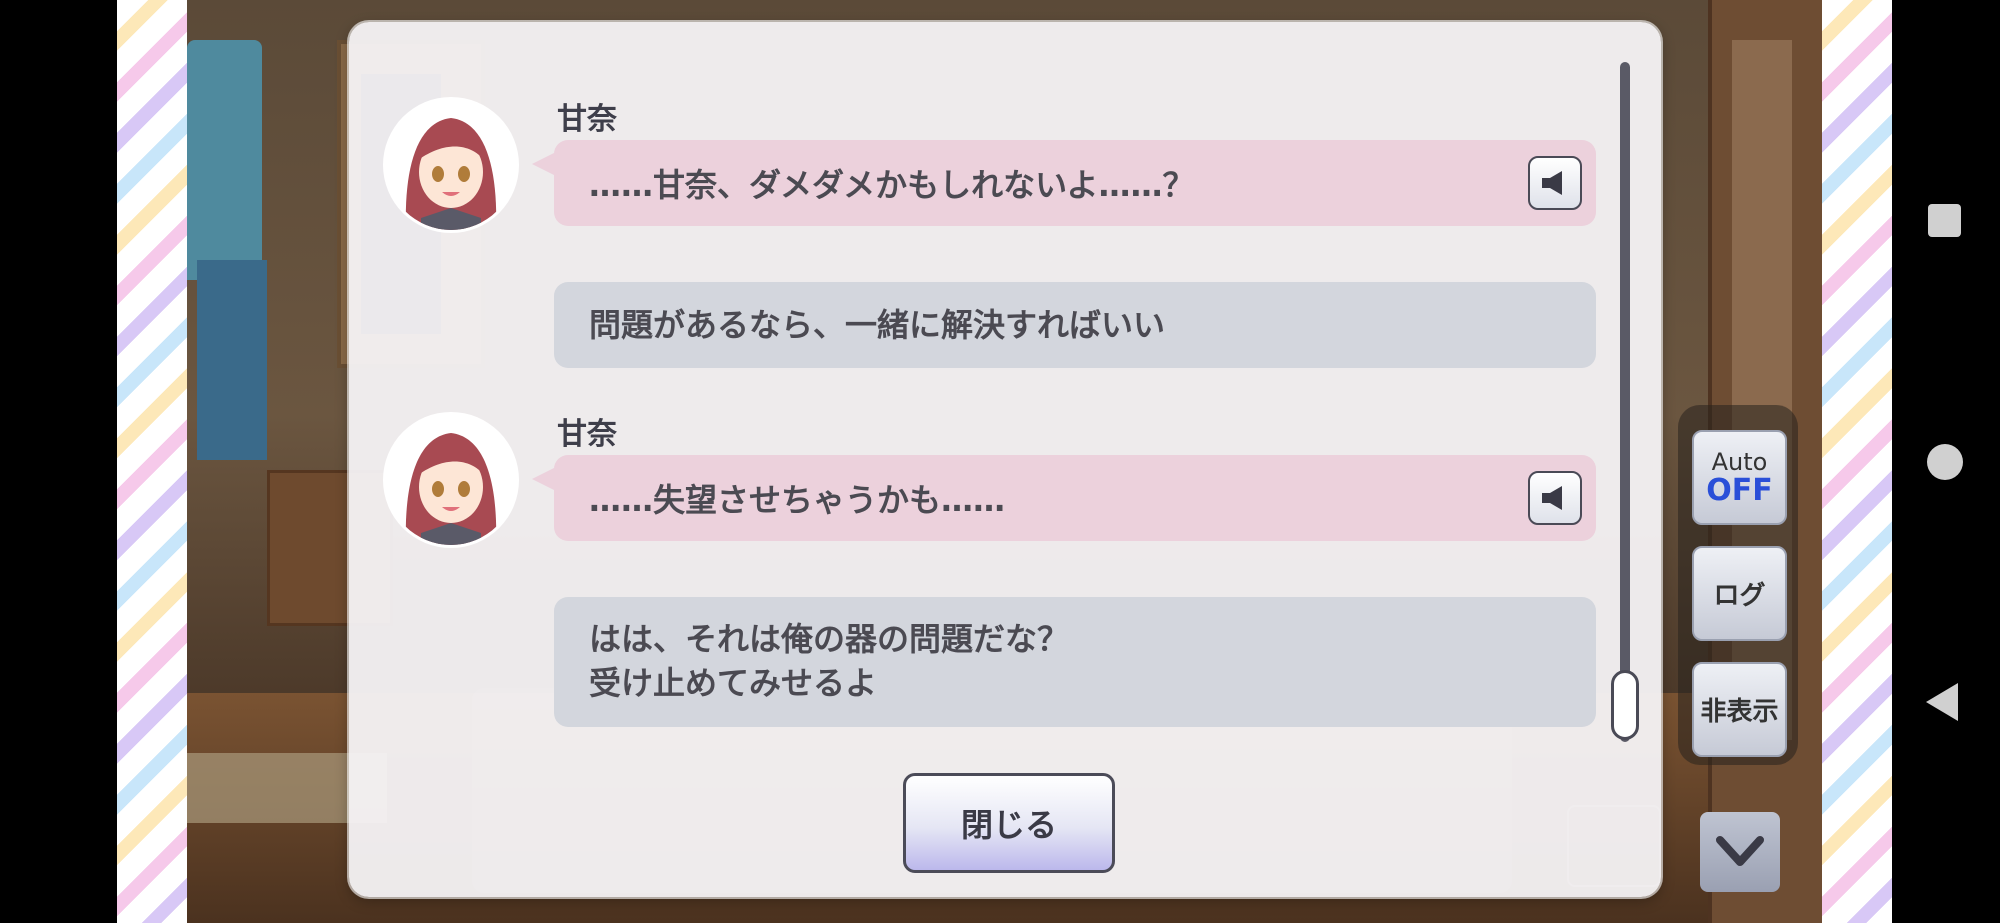 The height and width of the screenshot is (923, 2000). I want to click on log-button-label: ログ, so click(1739, 596).